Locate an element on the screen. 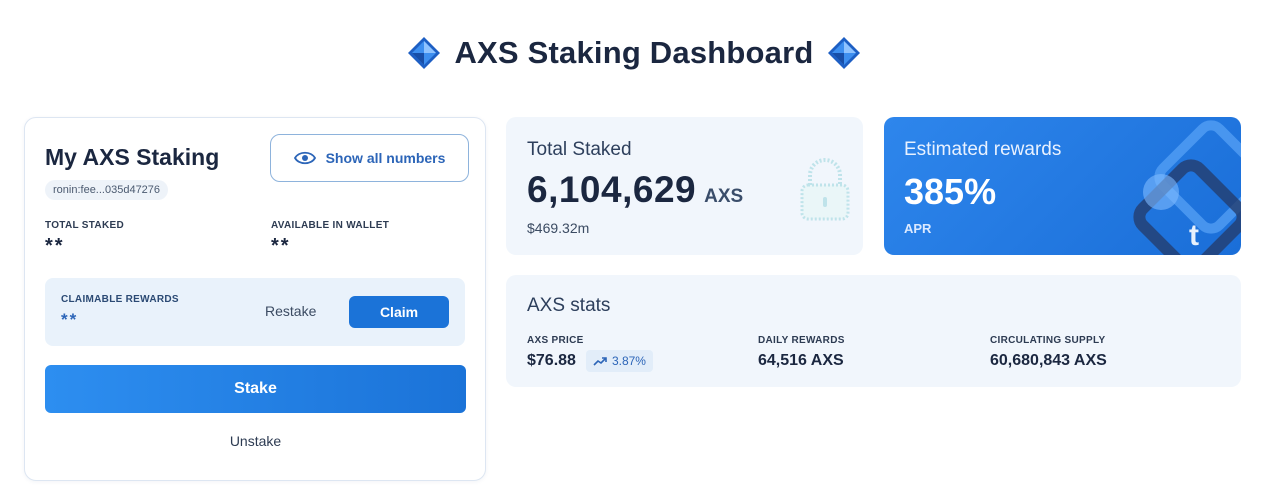 This screenshot has width=1268, height=502. daily-rewards-label: DAILY REWARDS is located at coordinates (801, 340).